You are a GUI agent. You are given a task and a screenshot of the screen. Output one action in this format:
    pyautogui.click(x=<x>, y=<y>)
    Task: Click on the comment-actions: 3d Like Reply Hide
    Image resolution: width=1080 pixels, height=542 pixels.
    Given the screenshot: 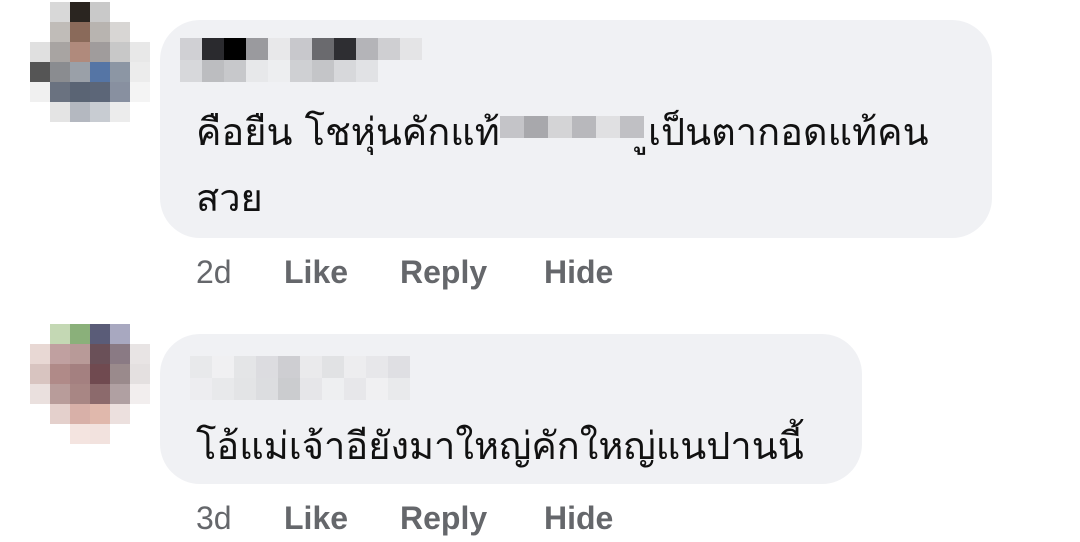 What is the action you would take?
    pyautogui.click(x=404, y=518)
    